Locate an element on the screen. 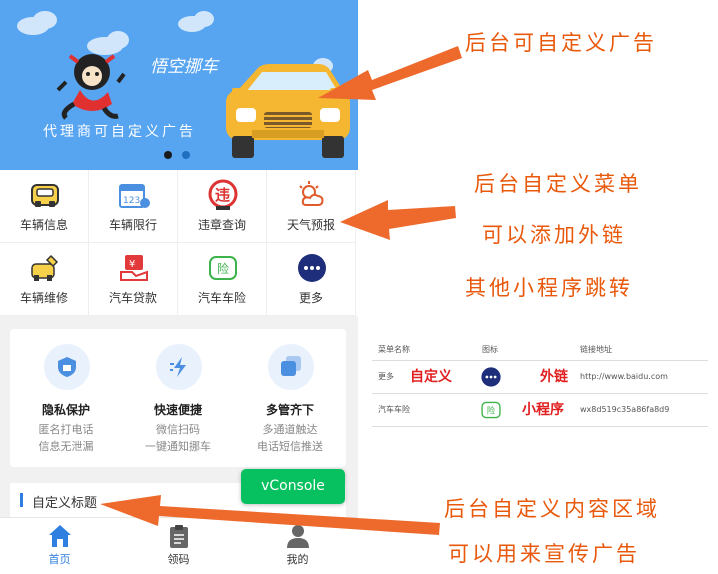 The image size is (718, 574). tag-external-link: 外链 is located at coordinates (554, 377).